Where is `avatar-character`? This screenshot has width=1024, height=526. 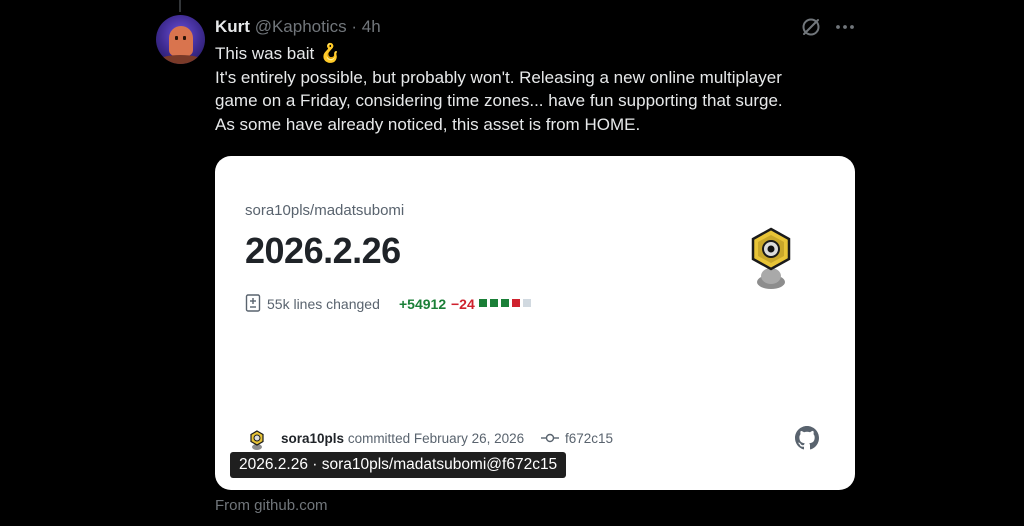
avatar-character is located at coordinates (181, 41).